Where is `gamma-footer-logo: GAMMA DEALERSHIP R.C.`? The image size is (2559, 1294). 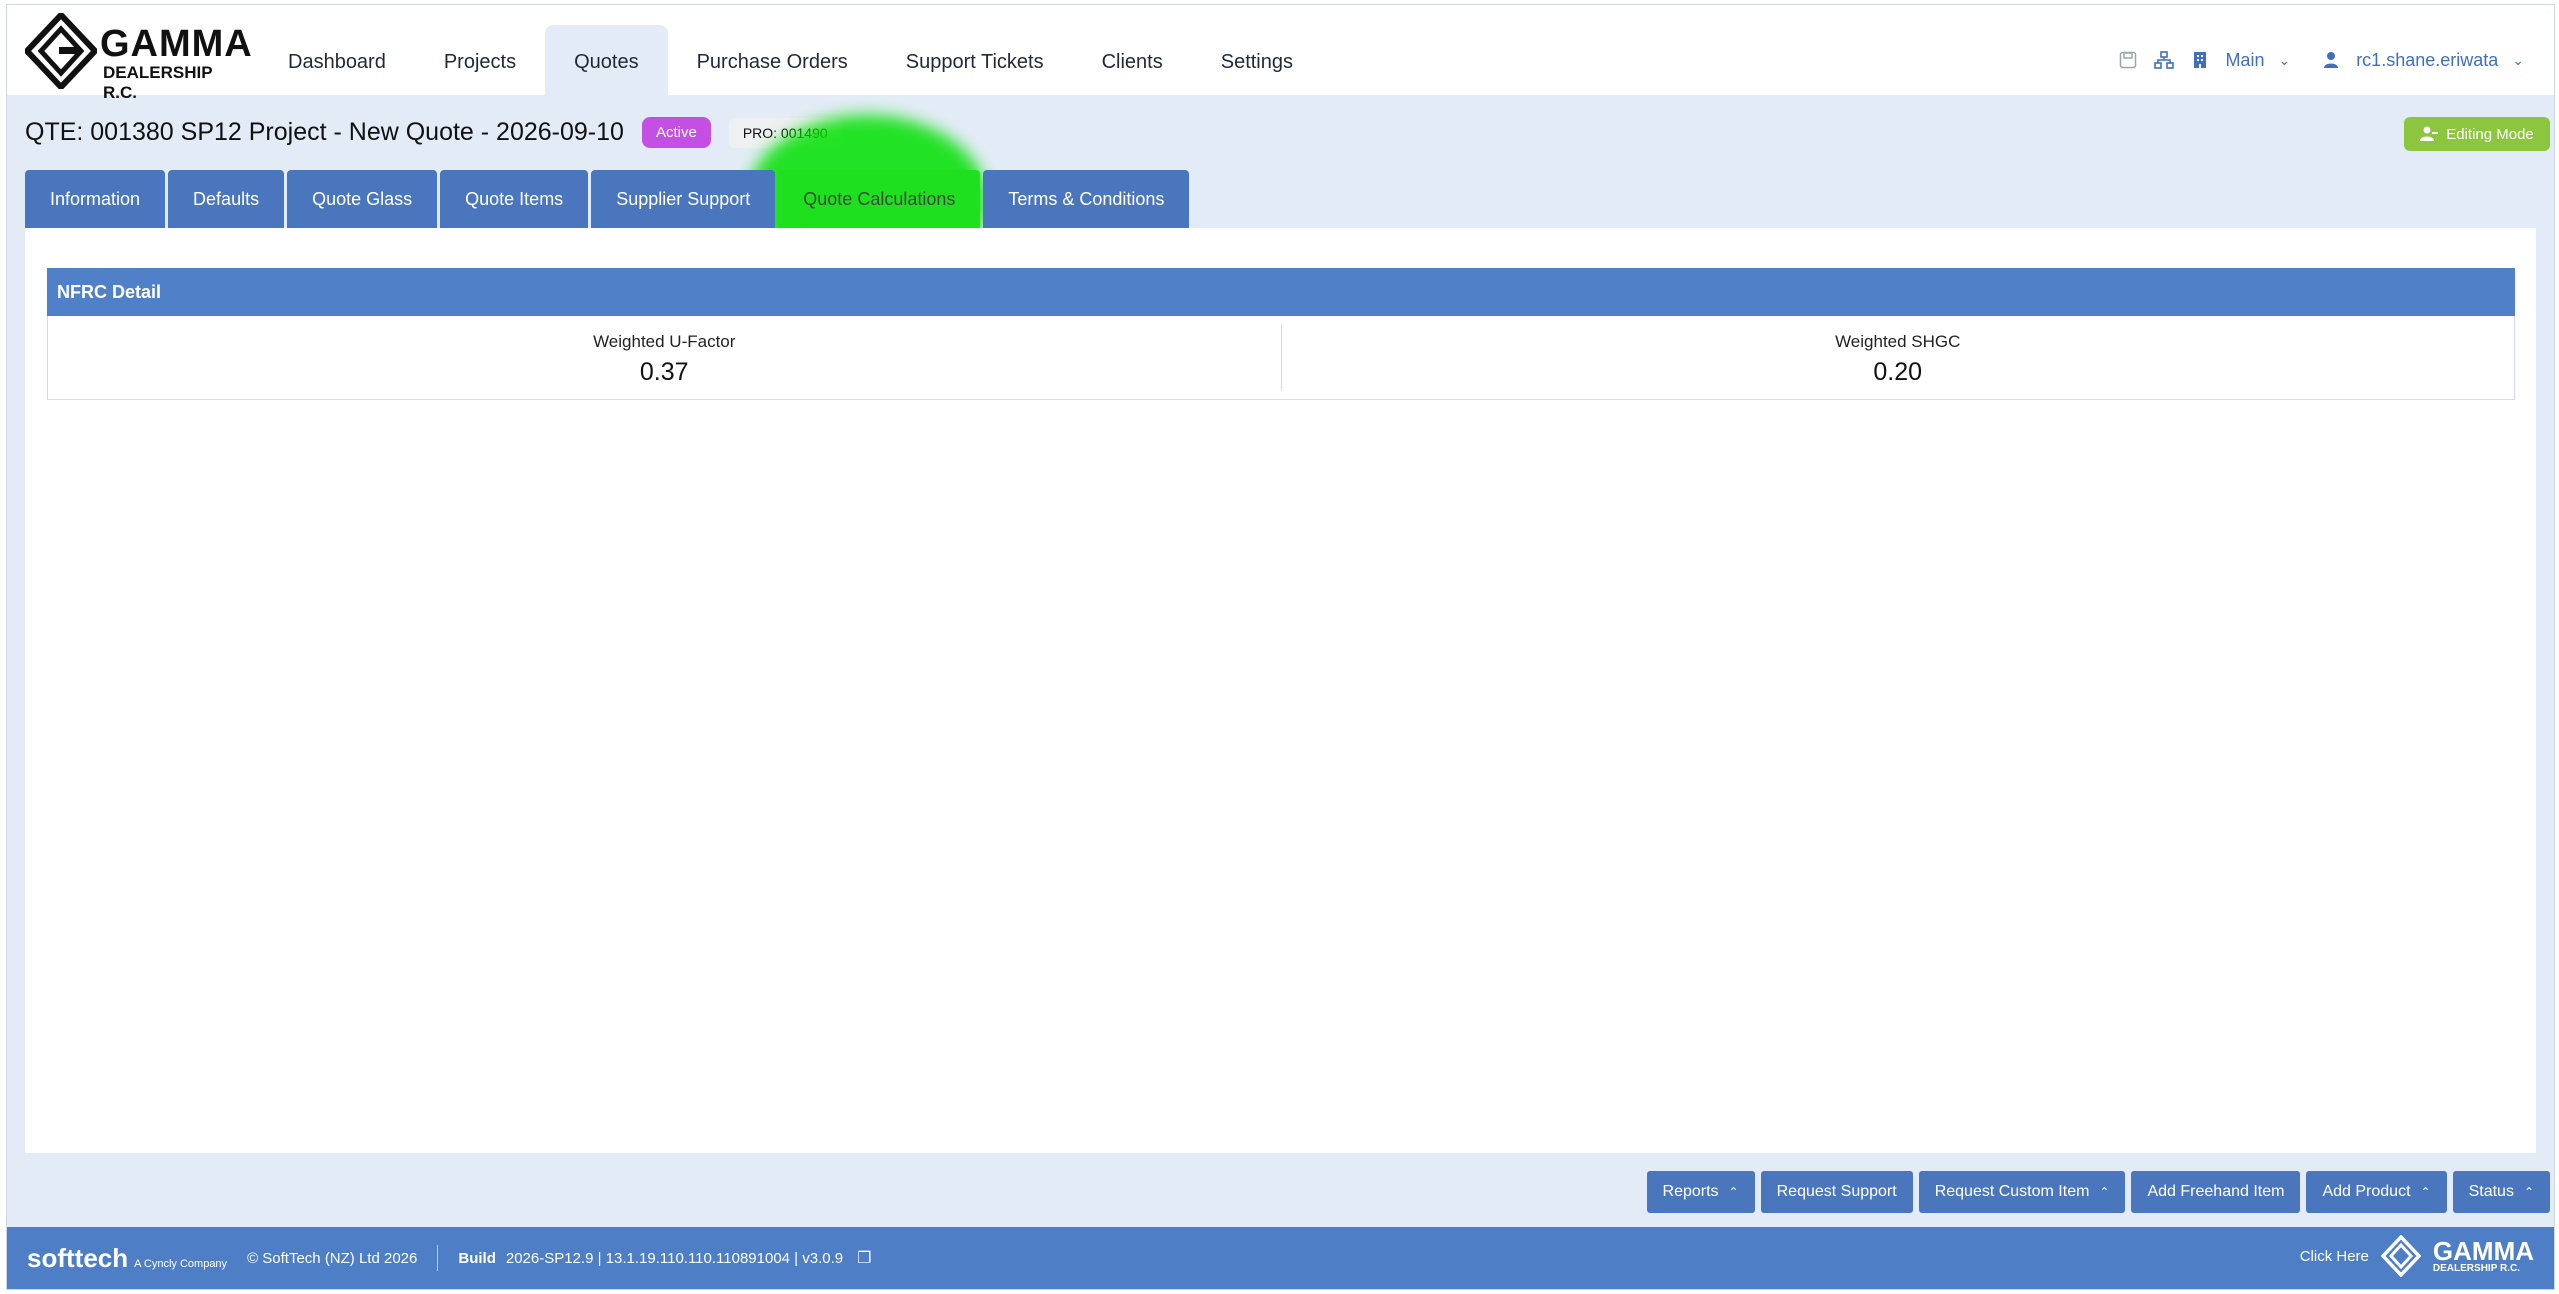
gamma-footer-logo: GAMMA DEALERSHIP R.C. is located at coordinates (2483, 1254).